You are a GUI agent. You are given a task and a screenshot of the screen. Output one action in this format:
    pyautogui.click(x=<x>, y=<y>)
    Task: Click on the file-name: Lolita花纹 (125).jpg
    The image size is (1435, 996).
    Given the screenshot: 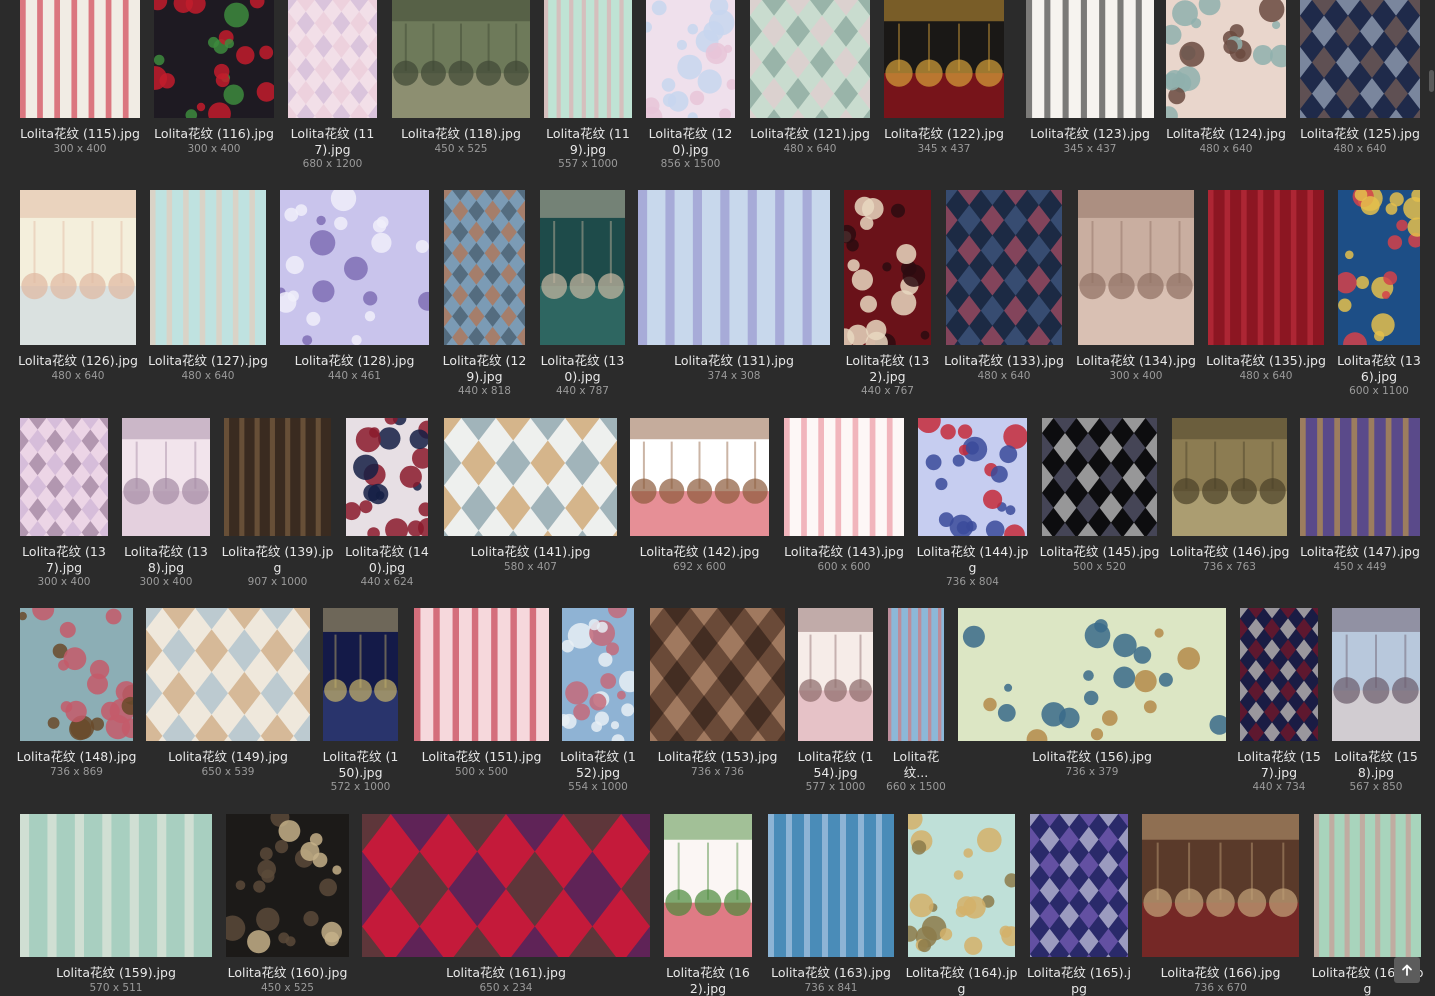 What is the action you would take?
    pyautogui.click(x=1360, y=134)
    